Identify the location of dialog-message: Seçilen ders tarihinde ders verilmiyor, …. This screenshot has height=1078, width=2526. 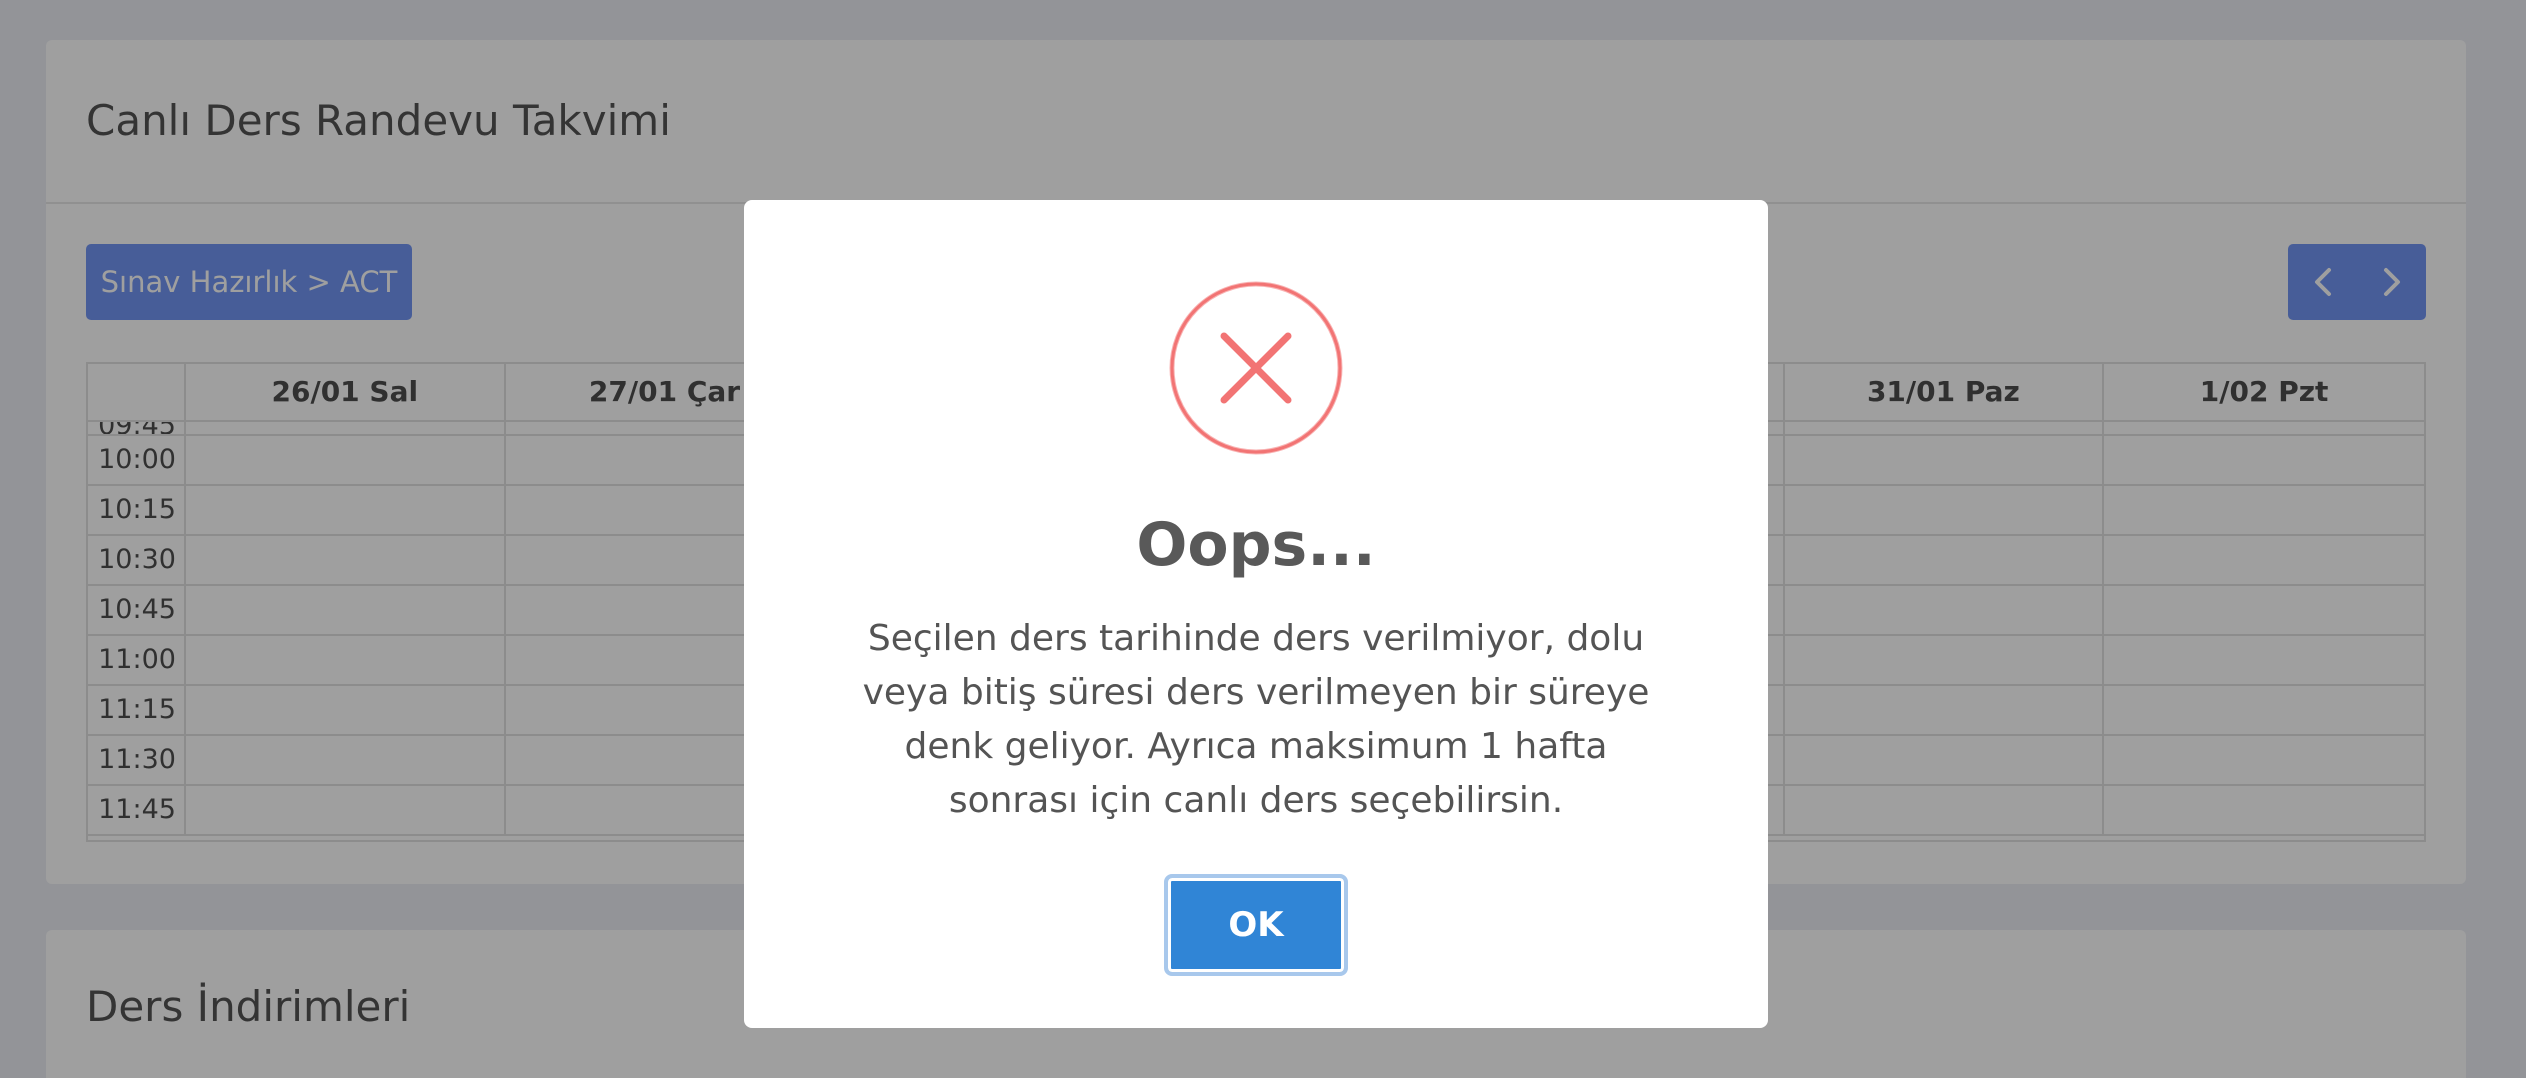
(1256, 719).